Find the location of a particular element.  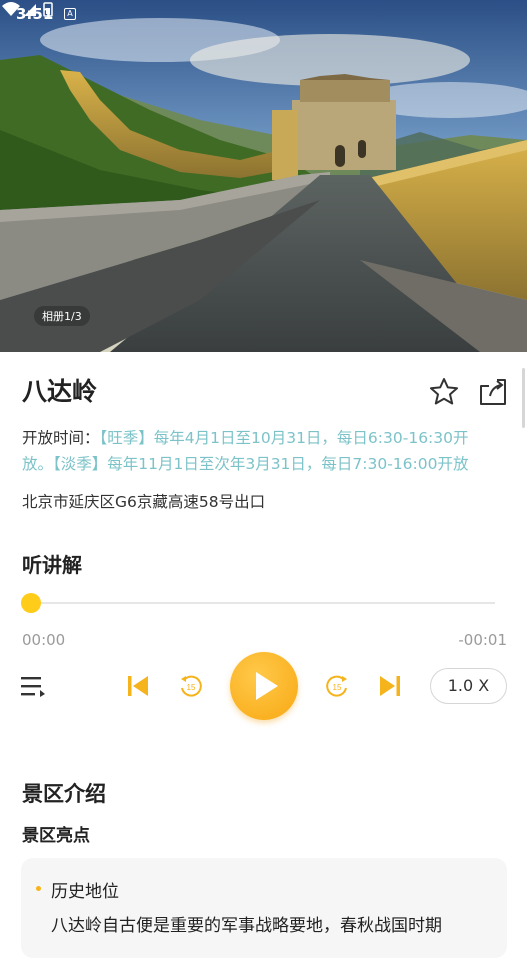

highlight-card-text: 八达岭自古便是重要的军事战略要地，春秋战国时期 is located at coordinates (246, 926).